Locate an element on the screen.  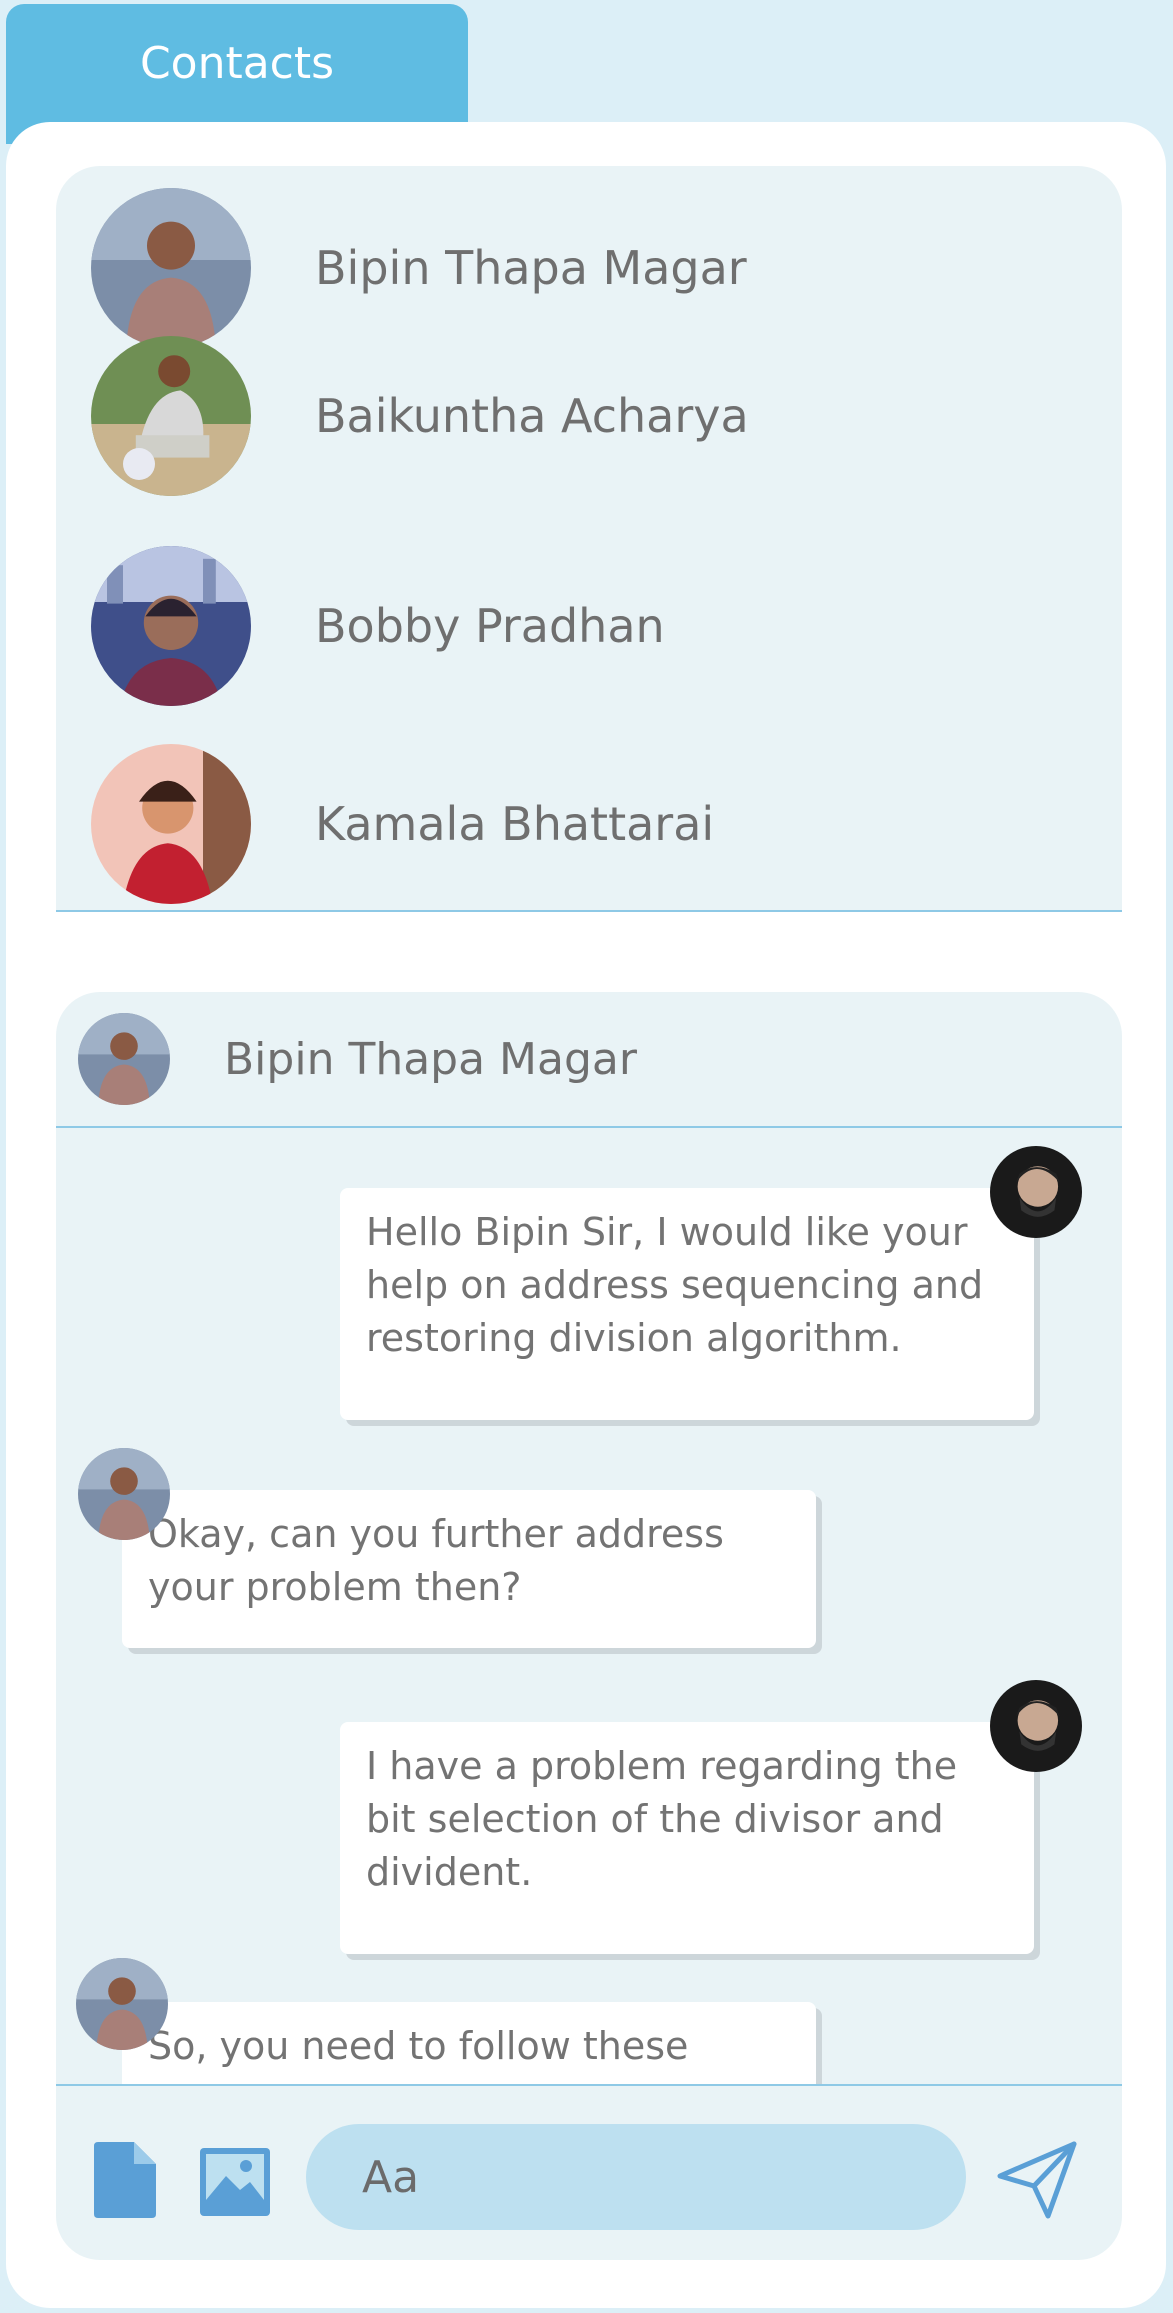
contact-item: Baikuntha Acharya is located at coordinates (591, 416).